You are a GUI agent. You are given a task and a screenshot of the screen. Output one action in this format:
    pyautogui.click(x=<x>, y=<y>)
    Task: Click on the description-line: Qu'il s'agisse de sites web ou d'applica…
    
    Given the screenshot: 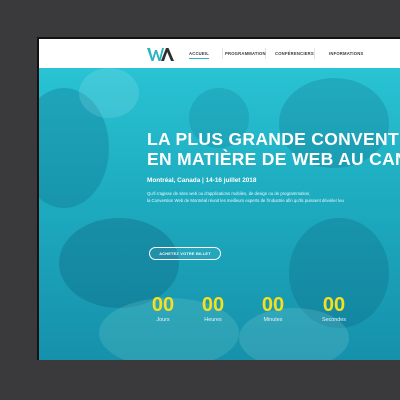 What is the action you would take?
    pyautogui.click(x=229, y=193)
    